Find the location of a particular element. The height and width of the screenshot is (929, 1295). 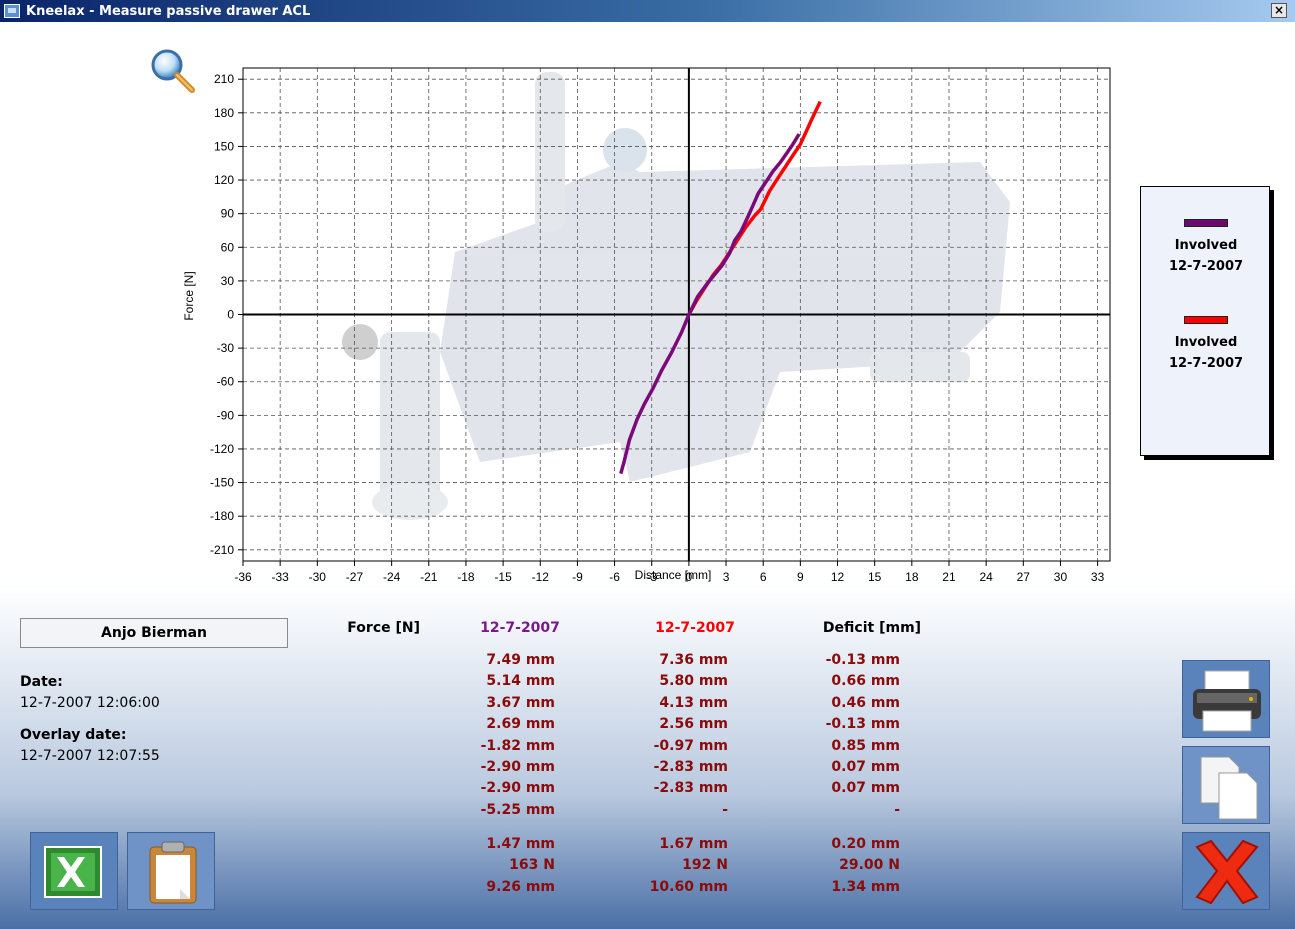

zoom-magnifier-icon is located at coordinates (173, 71).